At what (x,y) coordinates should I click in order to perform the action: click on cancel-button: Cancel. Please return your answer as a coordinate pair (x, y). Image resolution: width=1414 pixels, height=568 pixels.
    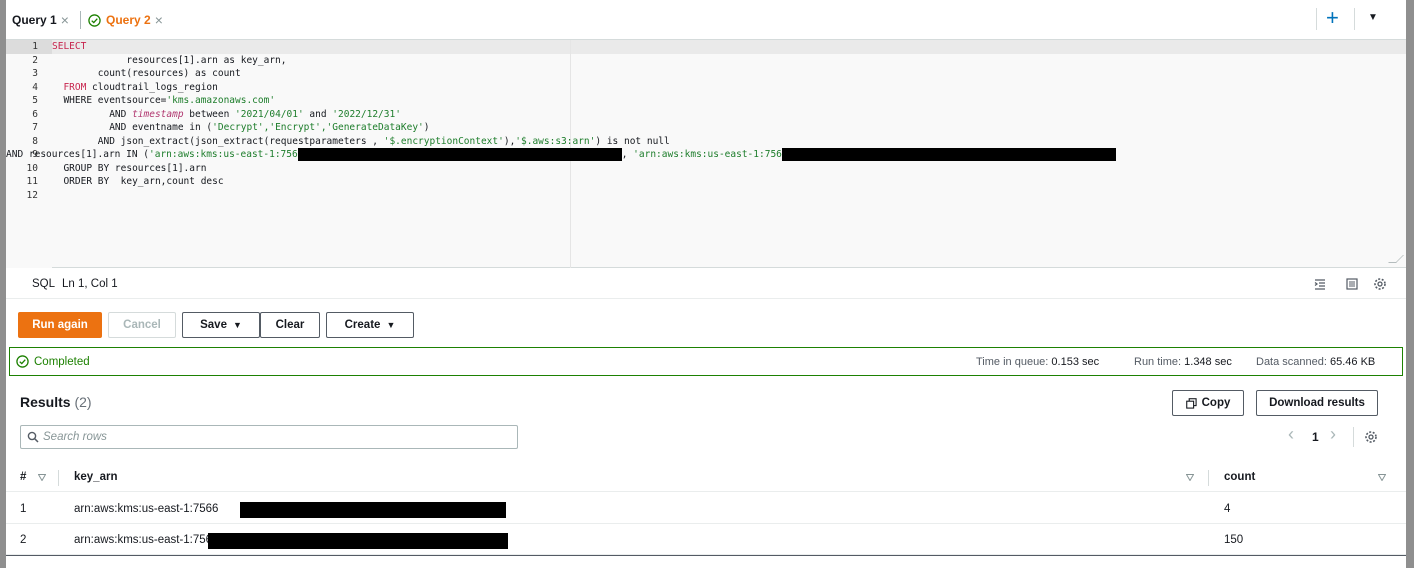
    Looking at the image, I should click on (142, 325).